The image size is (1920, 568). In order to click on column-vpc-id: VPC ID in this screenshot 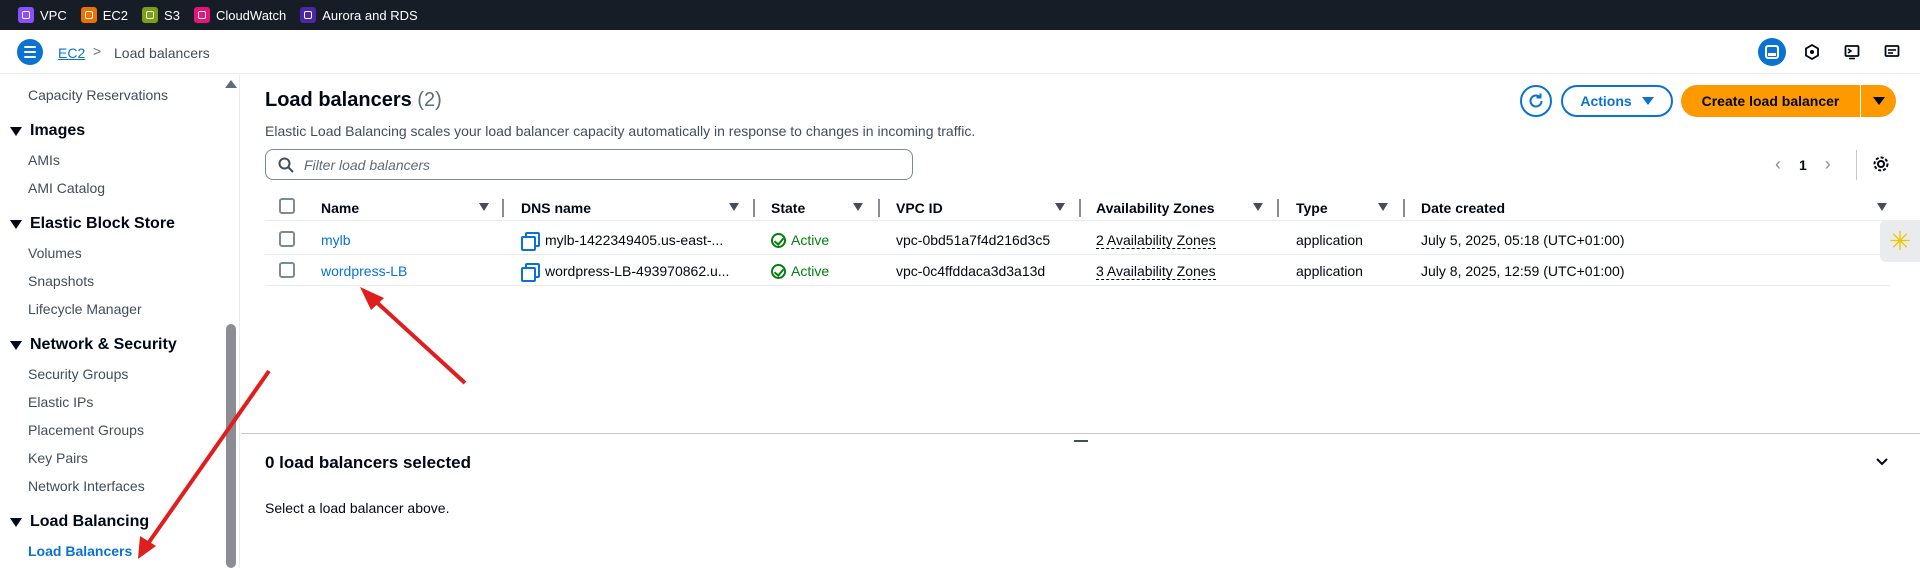, I will do `click(919, 208)`.